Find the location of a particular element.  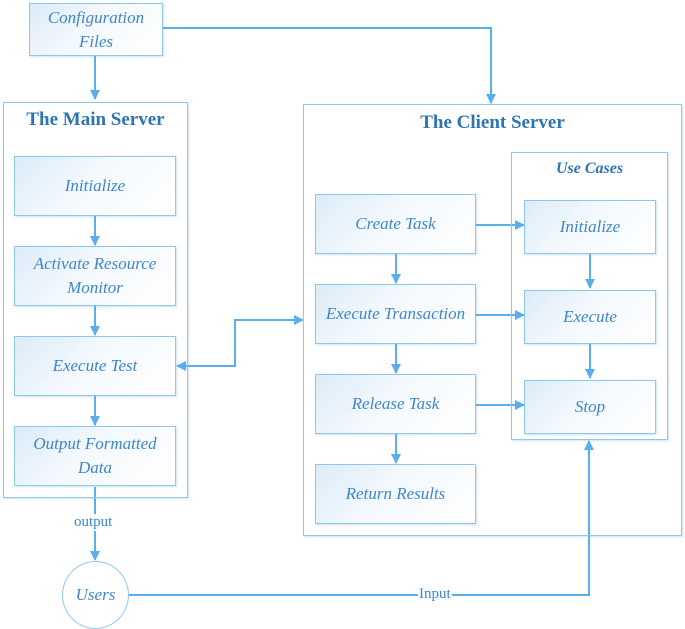

client-step-create-task: Create Task is located at coordinates (395, 224).